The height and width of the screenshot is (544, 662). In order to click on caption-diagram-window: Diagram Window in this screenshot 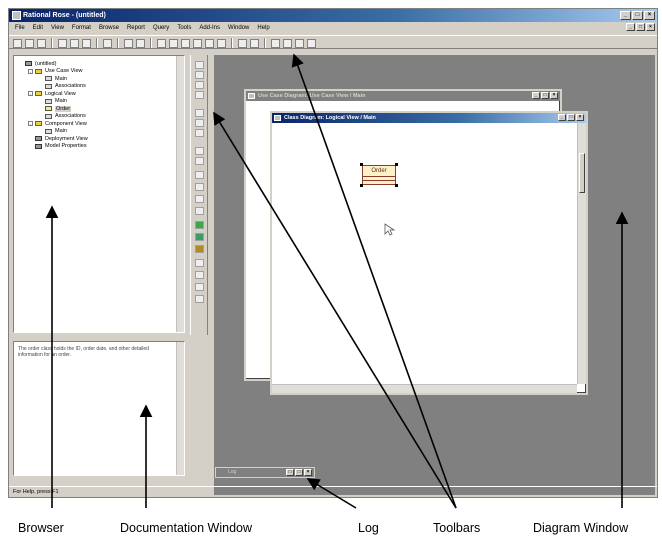, I will do `click(581, 528)`.